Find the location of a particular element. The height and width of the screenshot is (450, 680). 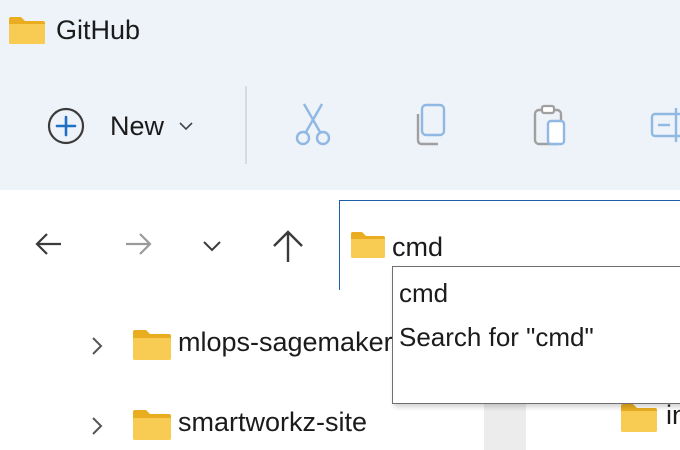

arrow-up-icon is located at coordinates (288, 246).